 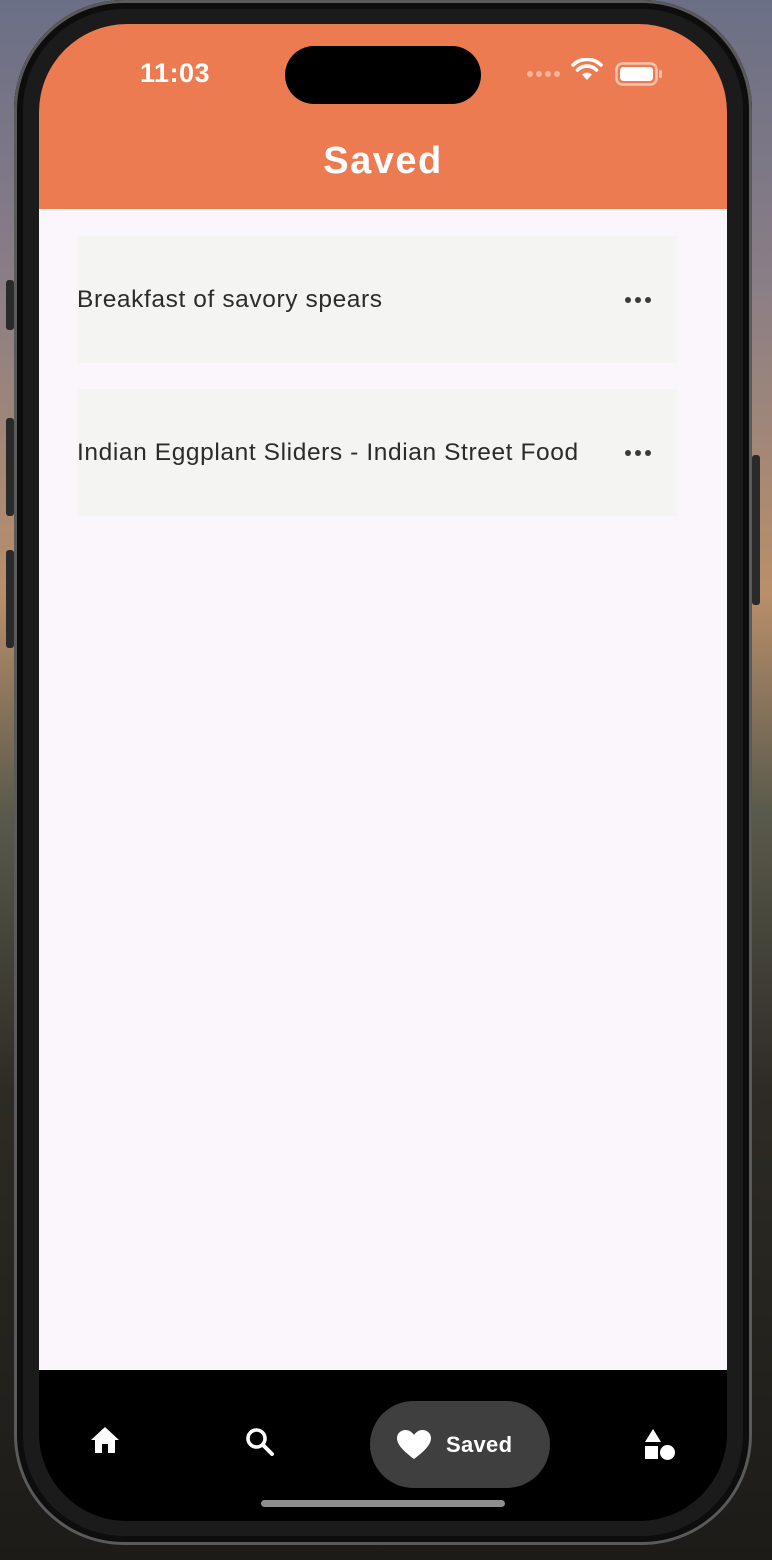 What do you see at coordinates (175, 73) in the screenshot?
I see `status-time: 11:03` at bounding box center [175, 73].